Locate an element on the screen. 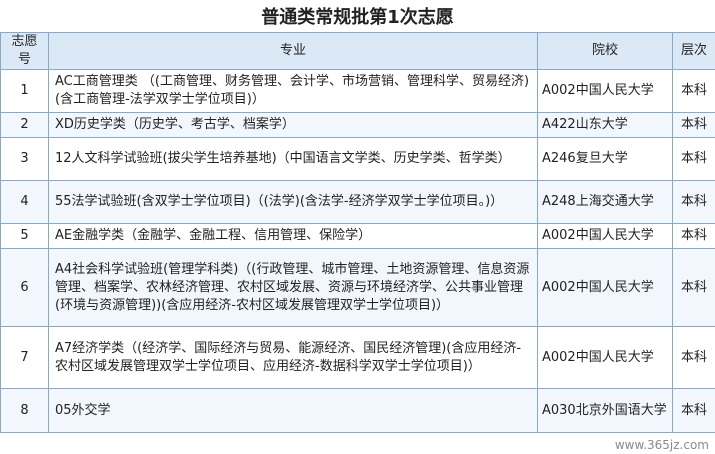  row-major: 05外交学 is located at coordinates (293, 410).